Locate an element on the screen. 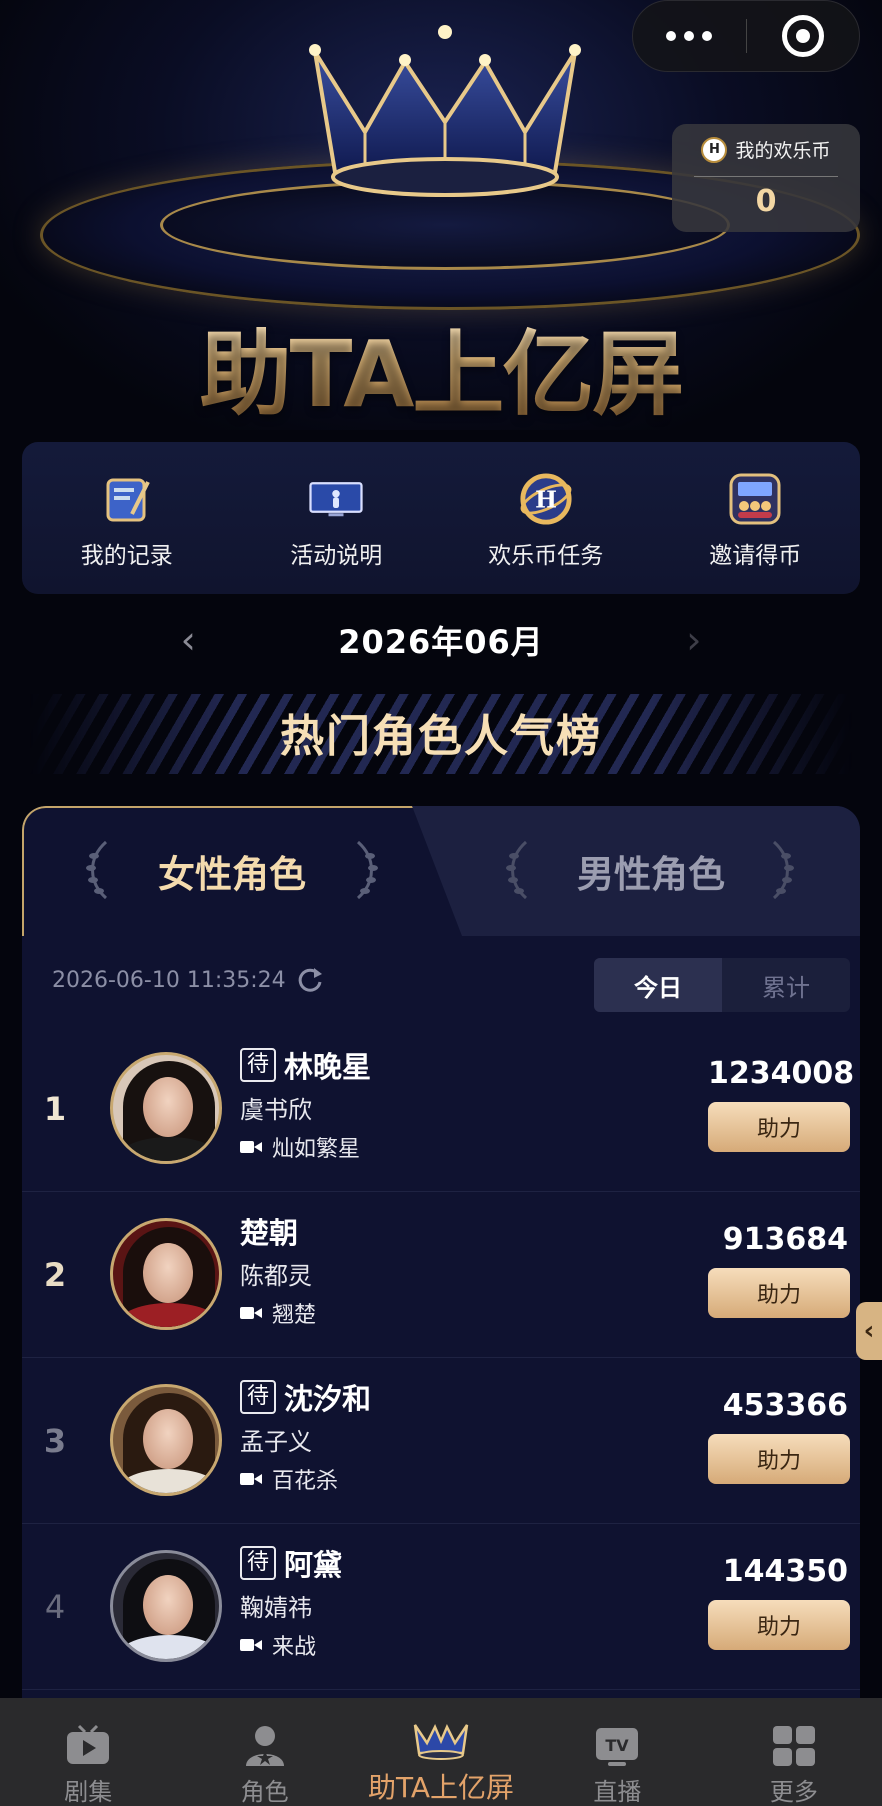 This screenshot has height=1806, width=882. ranking-row: 1 待林晚星 虞书欣 灿如繁星 1234008 助力 is located at coordinates (441, 1109).